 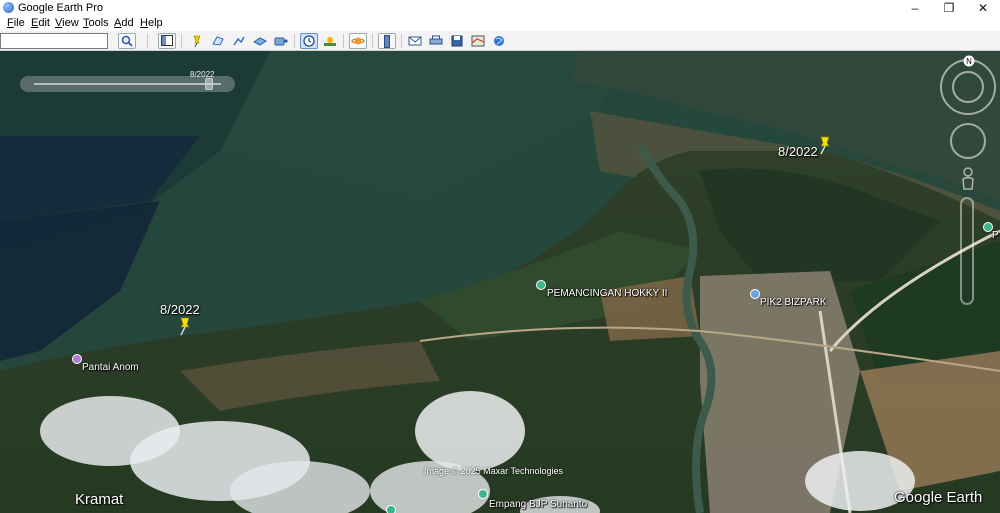 I want to click on menu-edit: Edit, so click(x=40, y=23).